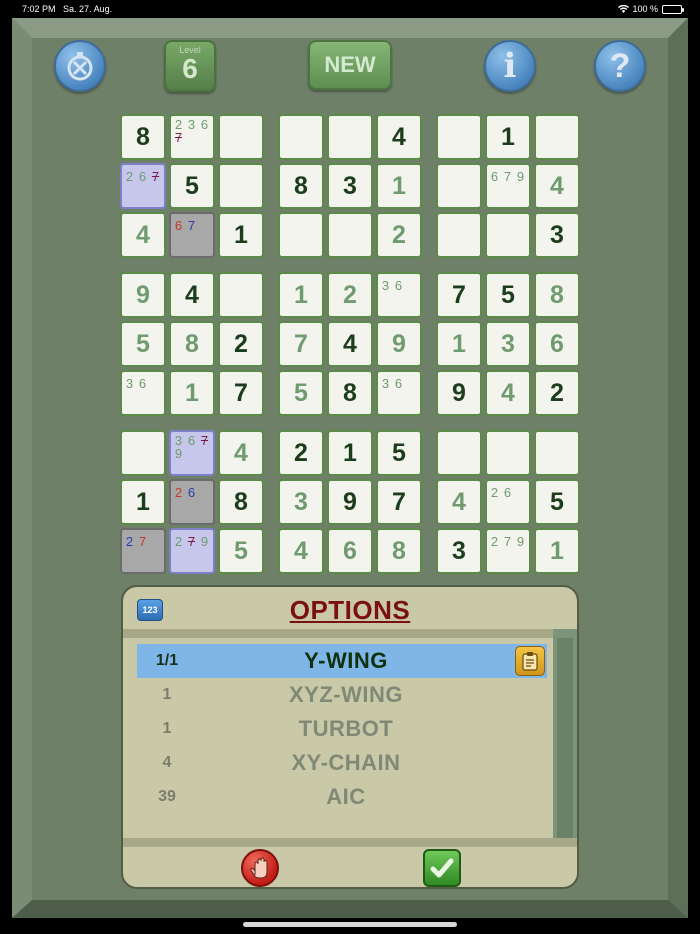 The height and width of the screenshot is (934, 700). What do you see at coordinates (442, 868) in the screenshot?
I see `confirm-button` at bounding box center [442, 868].